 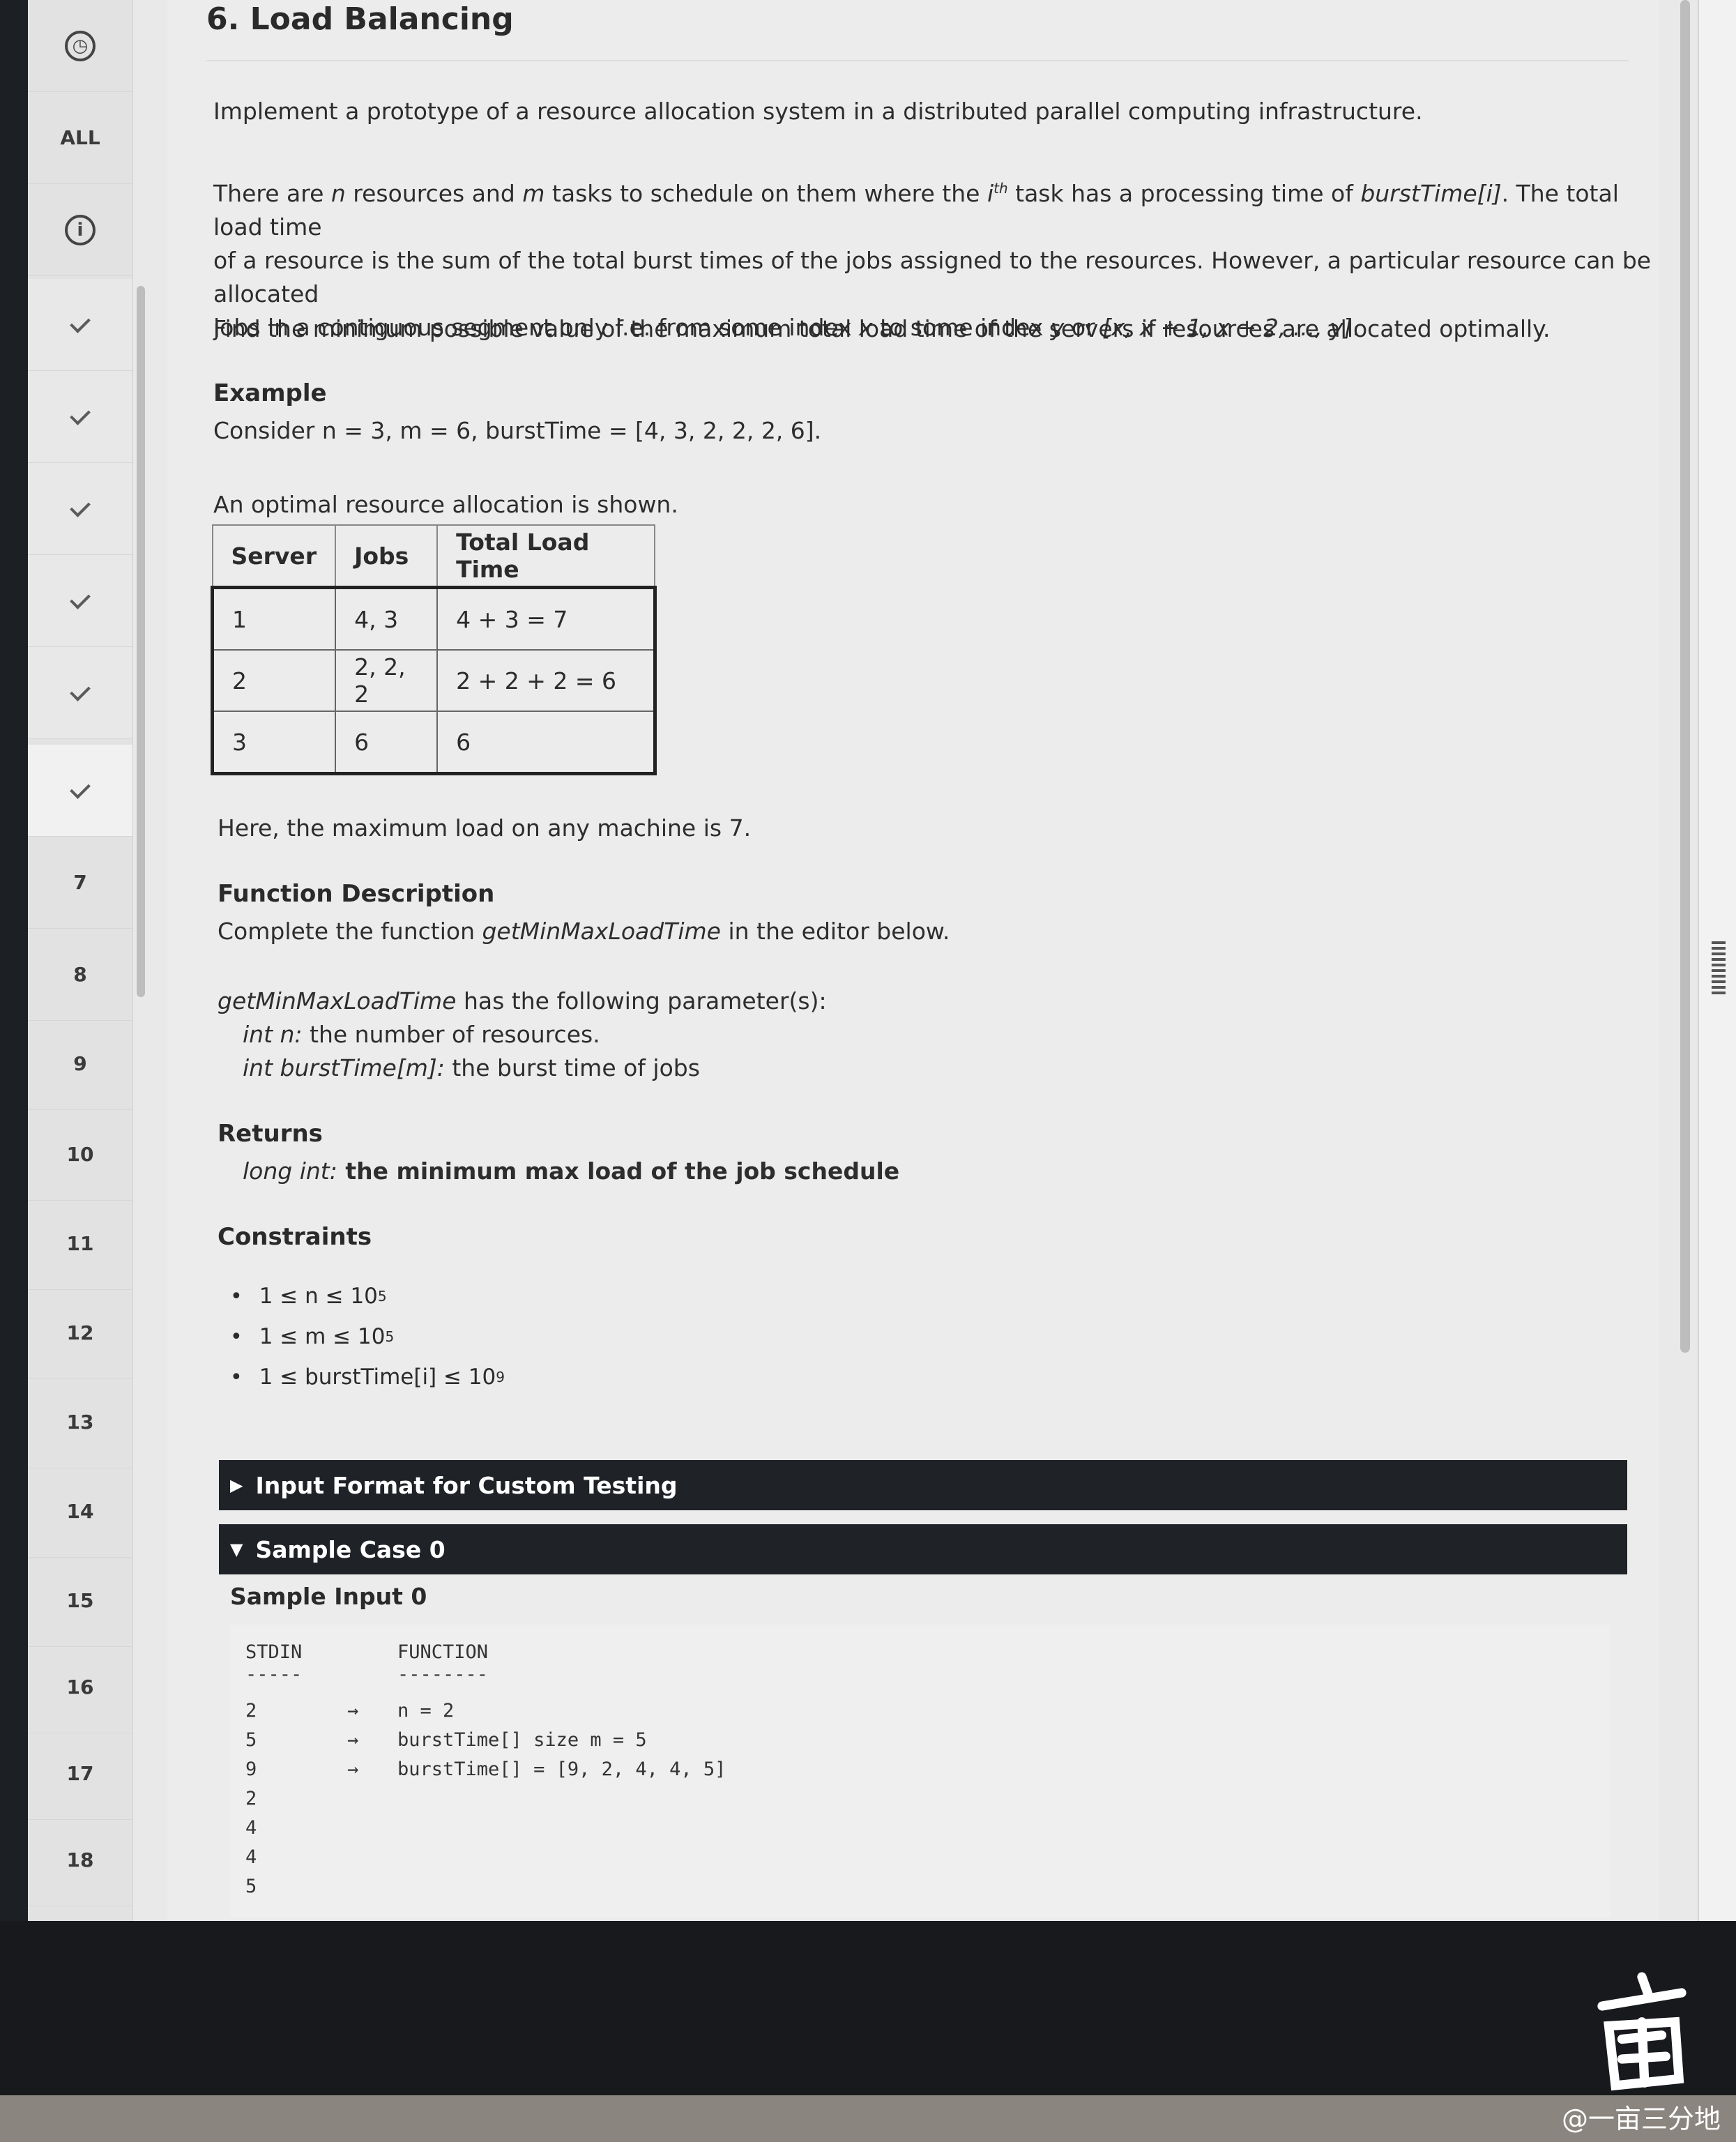 I want to click on table-cell: 4, 3, so click(x=387, y=618).